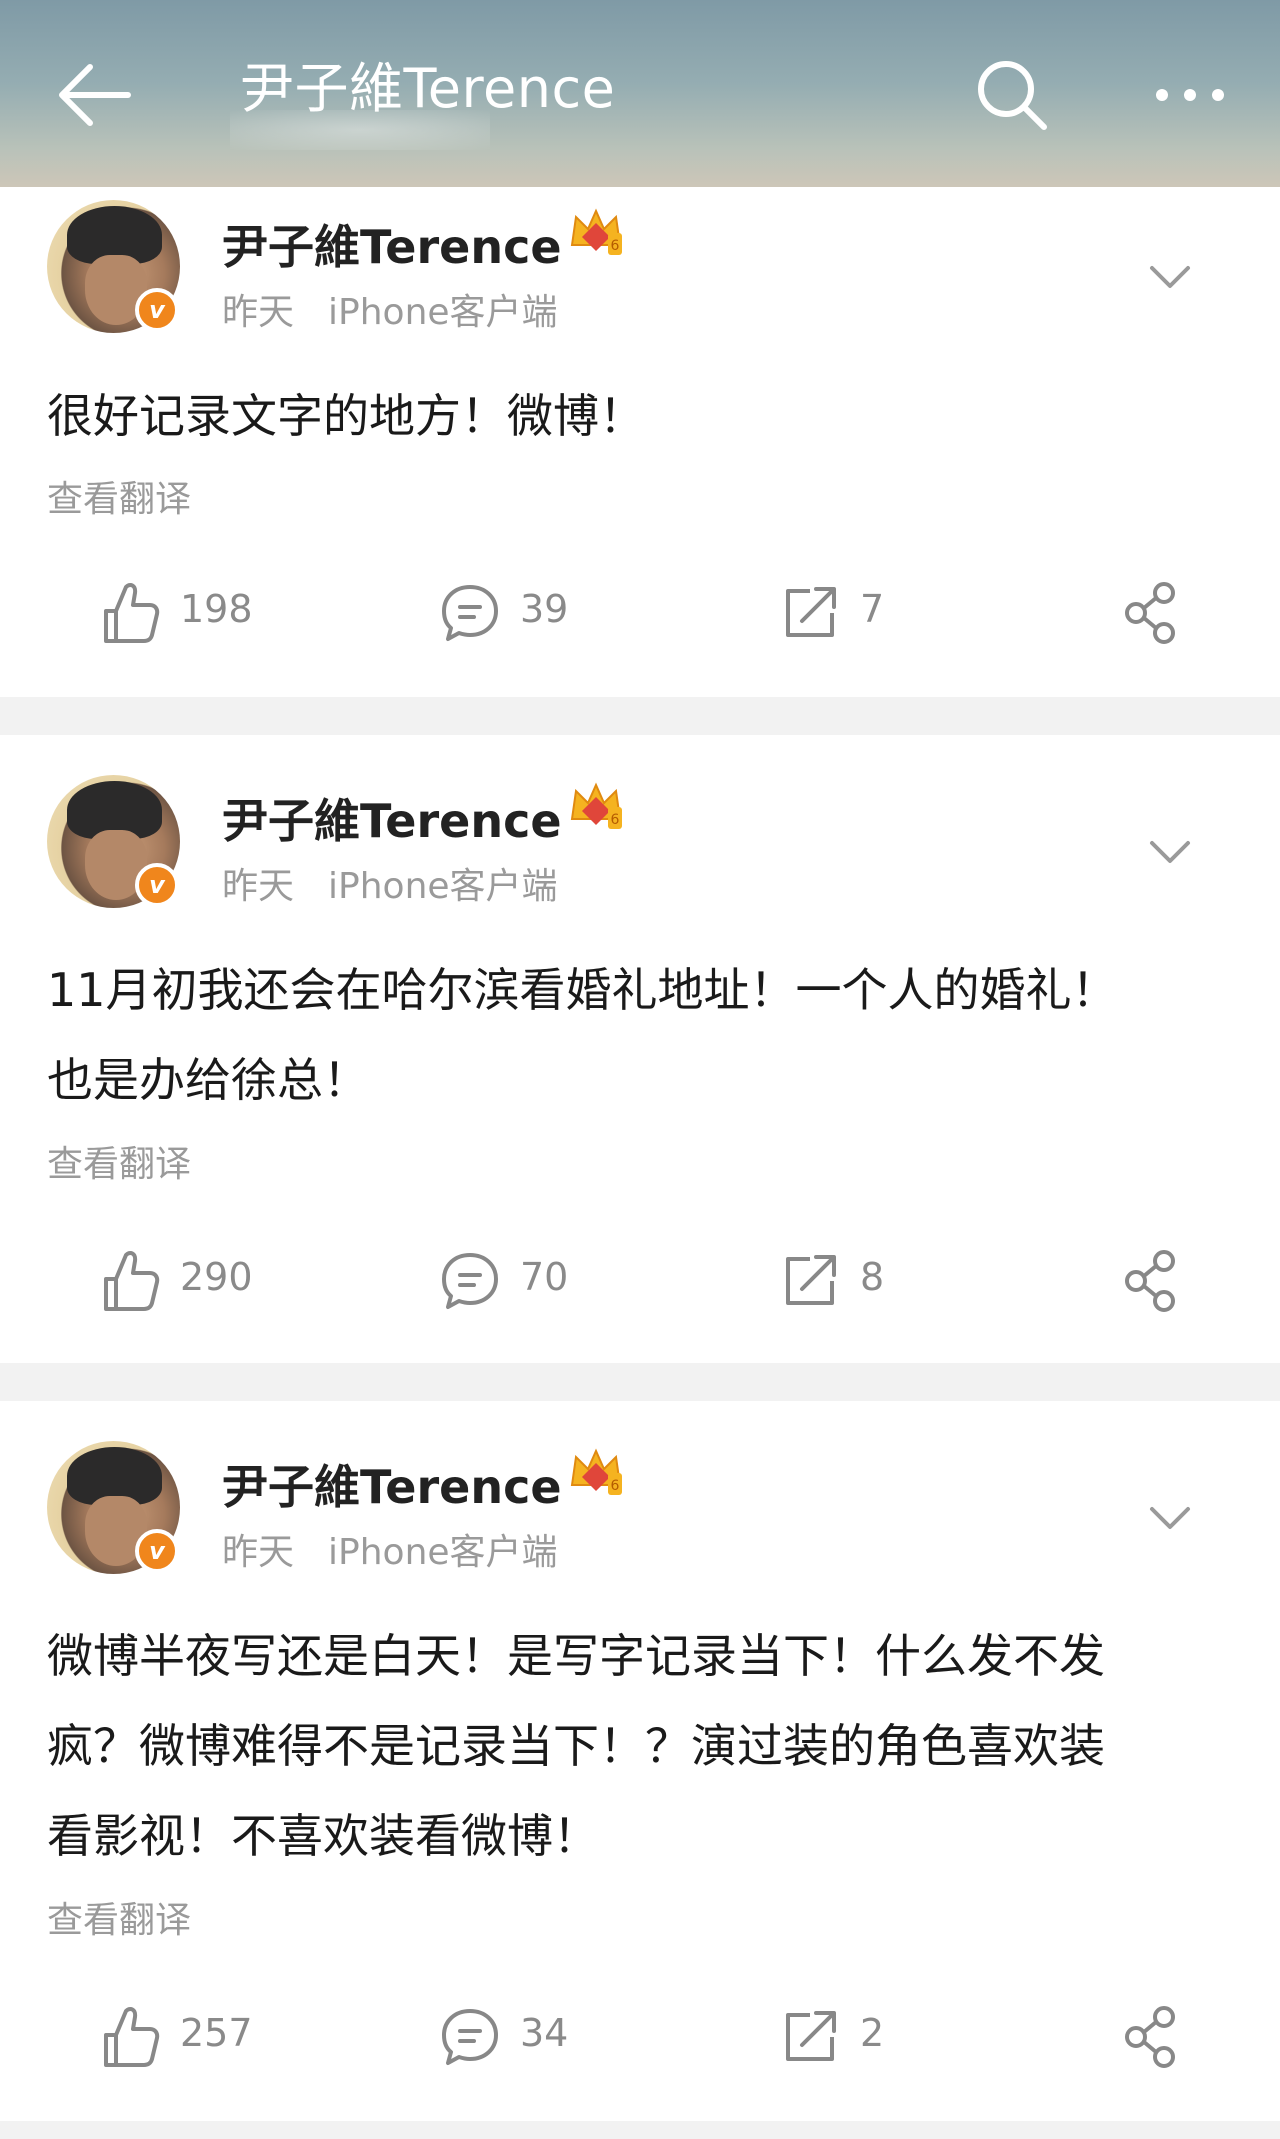  I want to click on like-count: 290, so click(216, 1277).